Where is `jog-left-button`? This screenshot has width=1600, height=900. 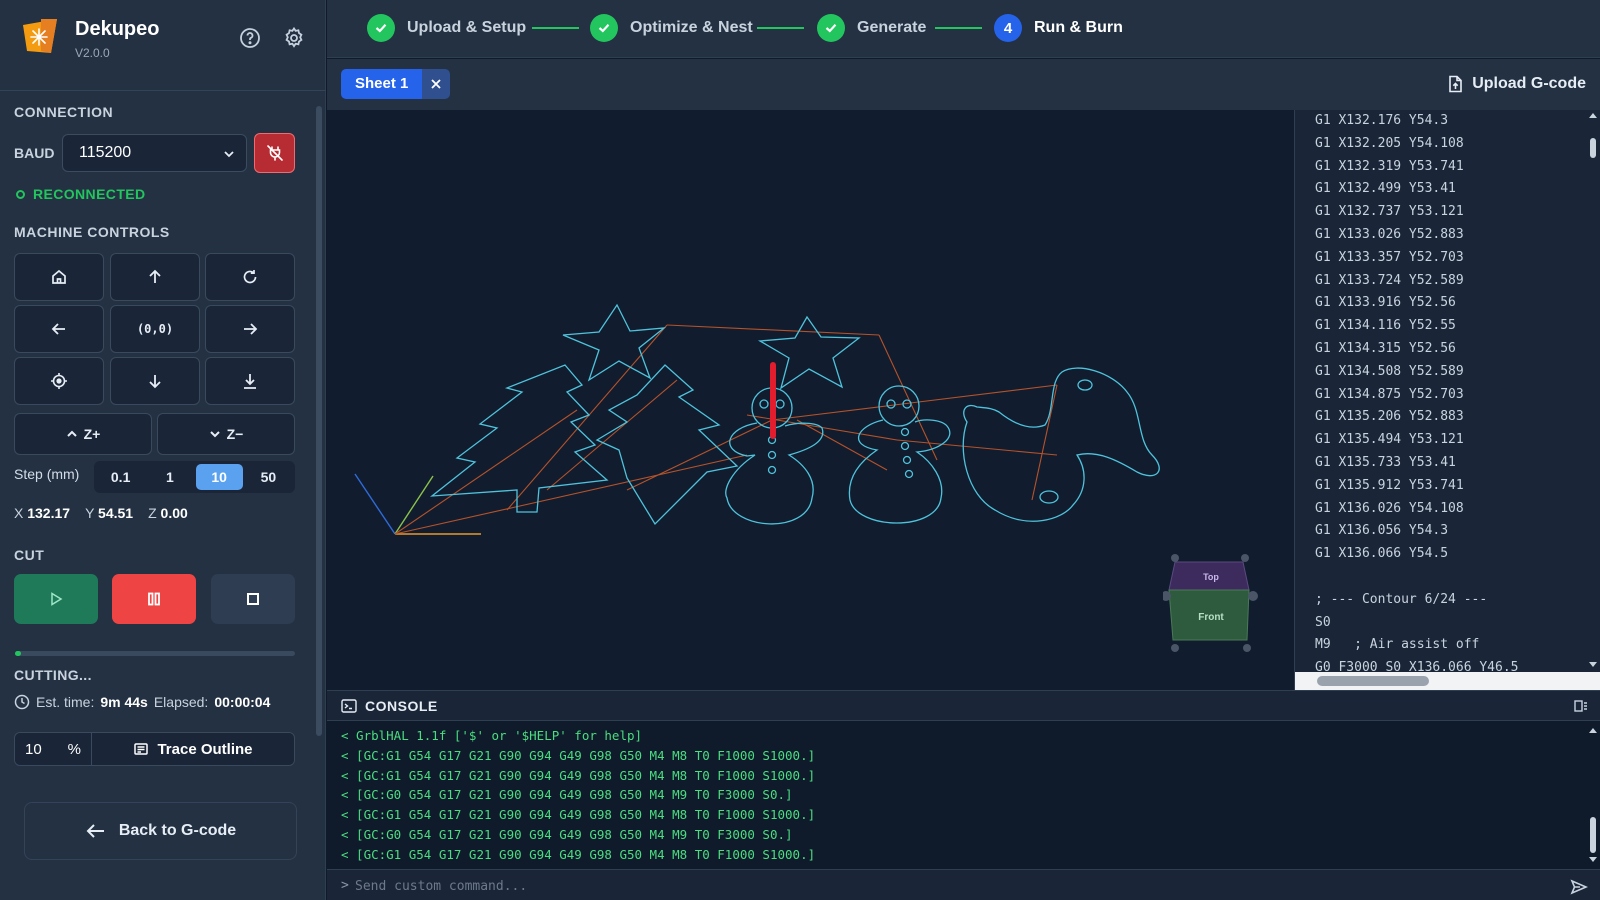
jog-left-button is located at coordinates (59, 329).